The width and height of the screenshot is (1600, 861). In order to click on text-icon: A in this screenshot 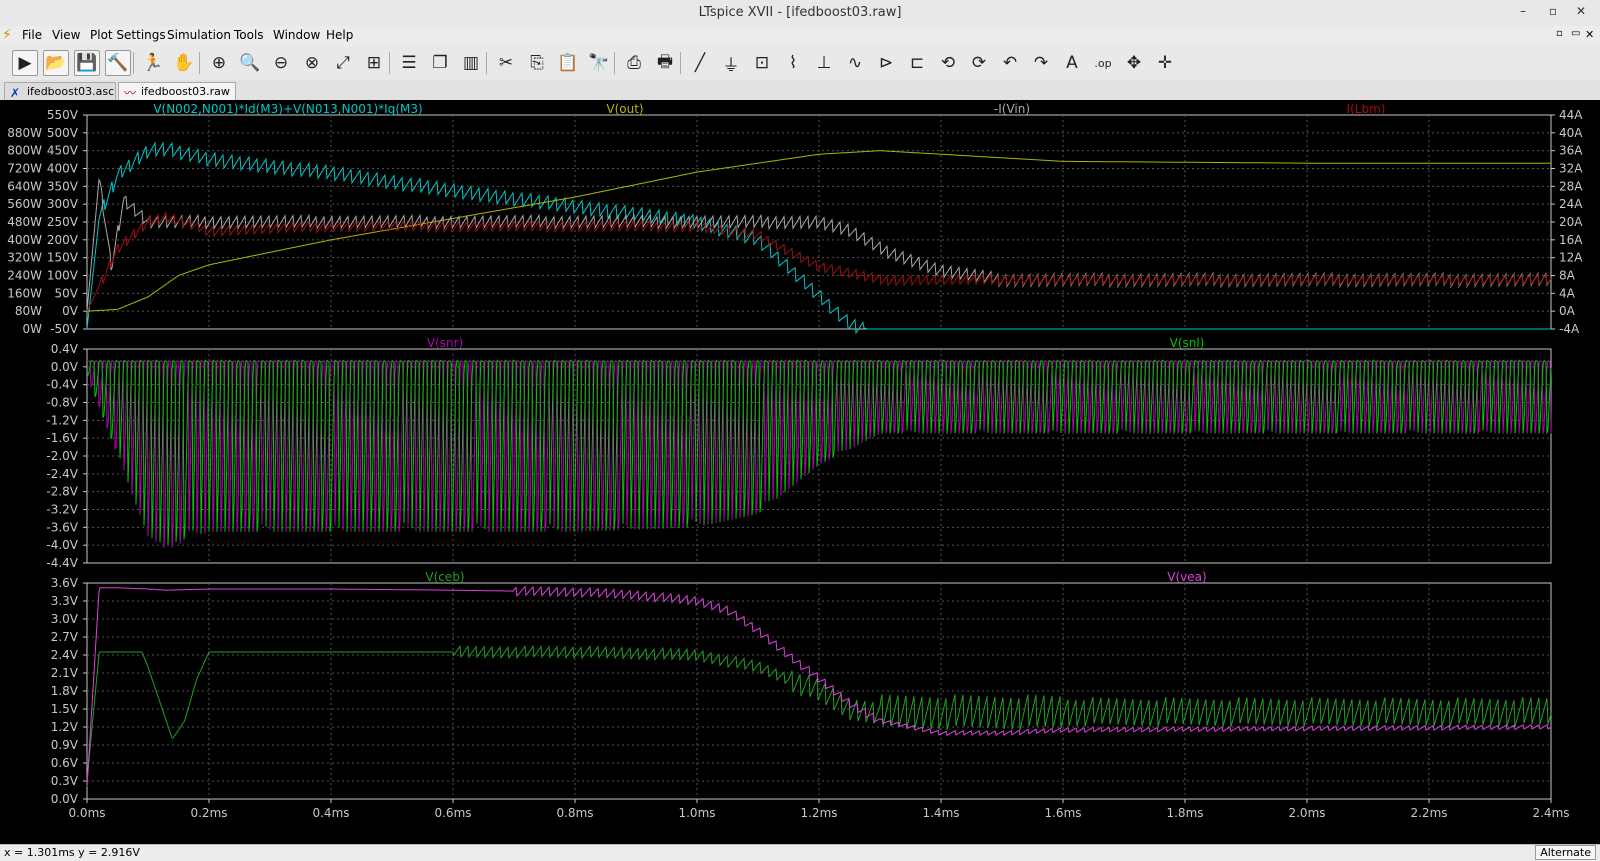, I will do `click(1072, 63)`.